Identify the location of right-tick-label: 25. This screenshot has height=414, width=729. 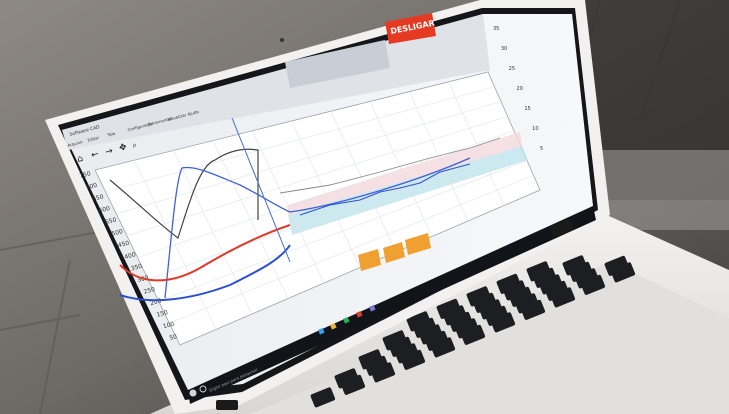
(512, 69).